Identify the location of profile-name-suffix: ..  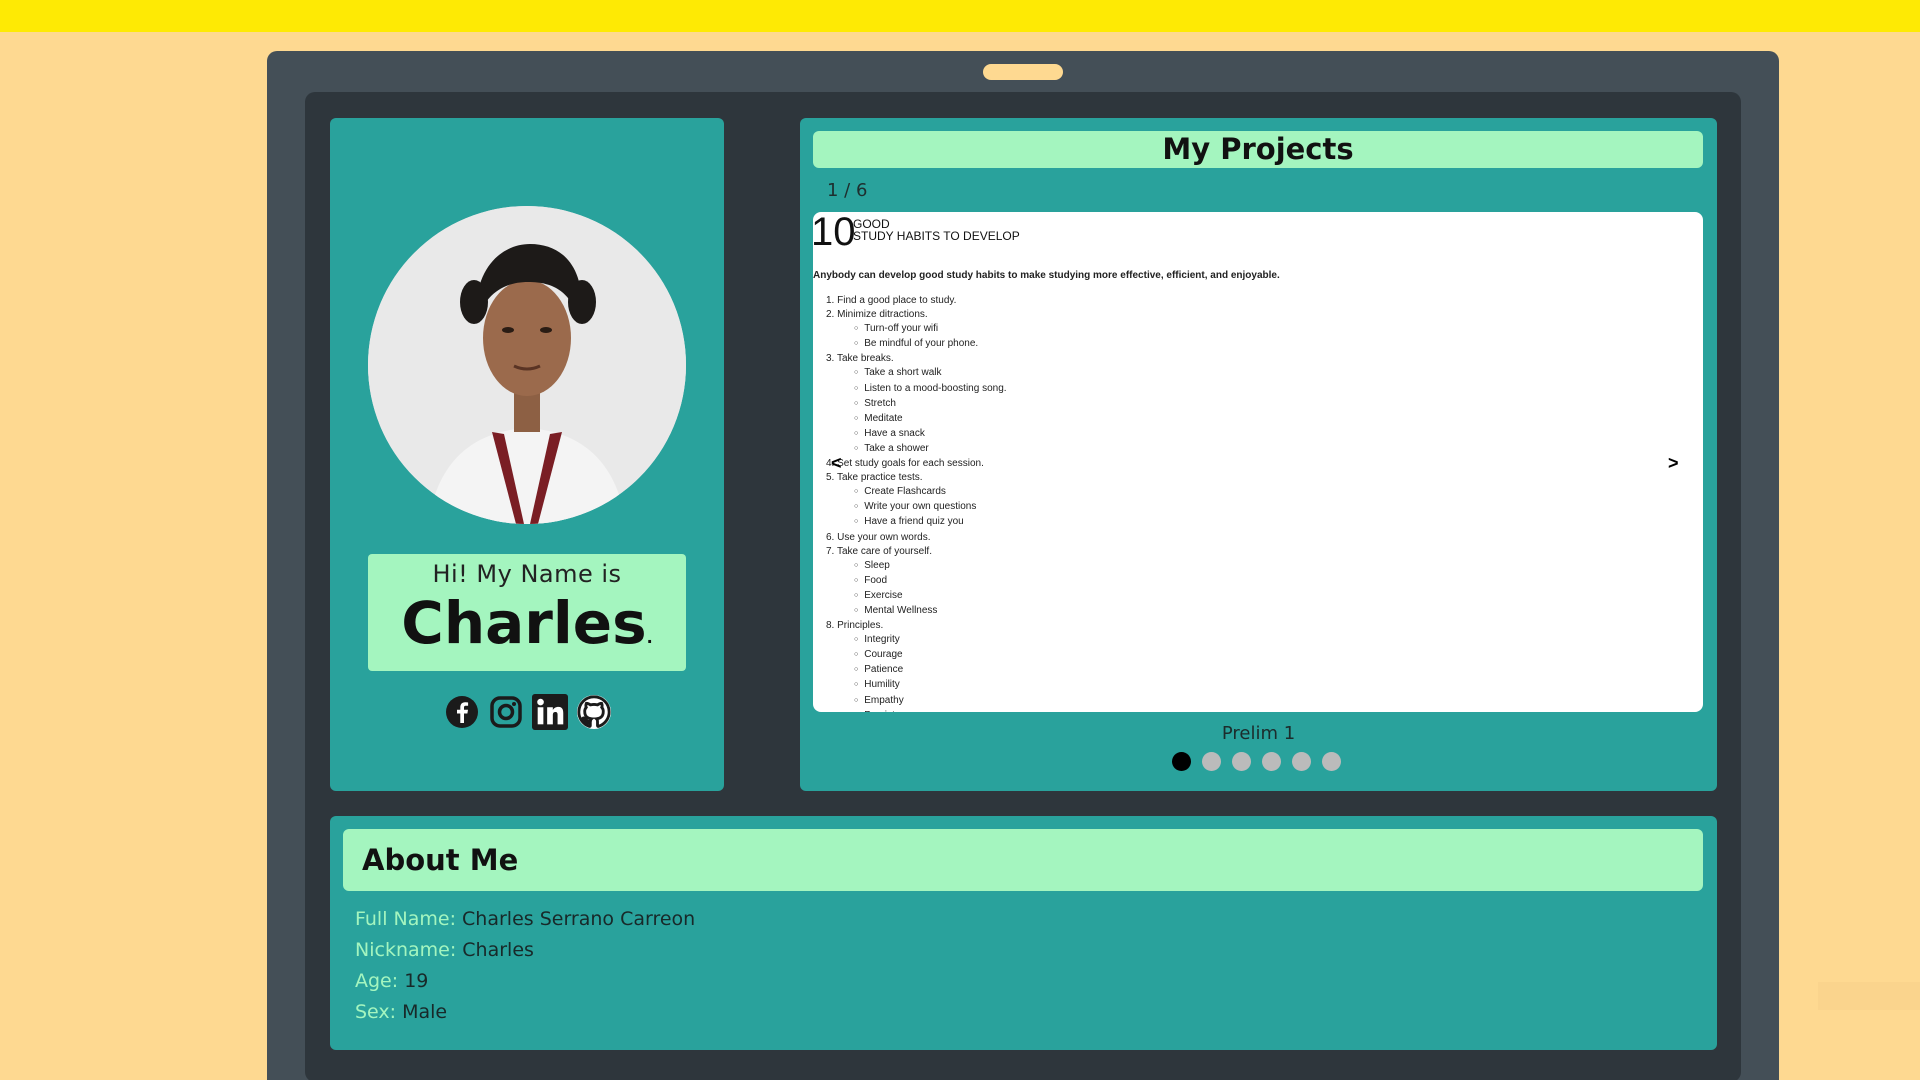
(649, 637).